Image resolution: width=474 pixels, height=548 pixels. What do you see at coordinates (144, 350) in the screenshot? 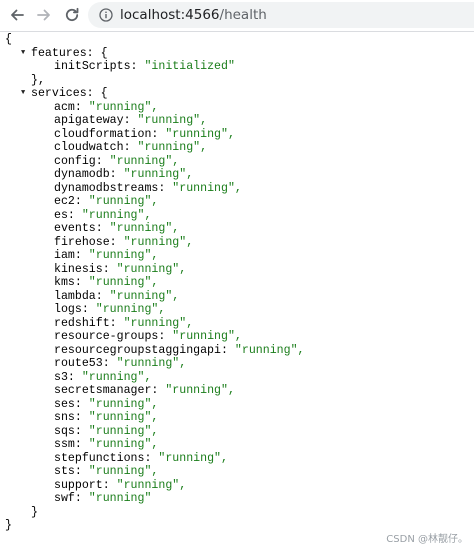
I see `json-key: resourcegroupstaggingapi:` at bounding box center [144, 350].